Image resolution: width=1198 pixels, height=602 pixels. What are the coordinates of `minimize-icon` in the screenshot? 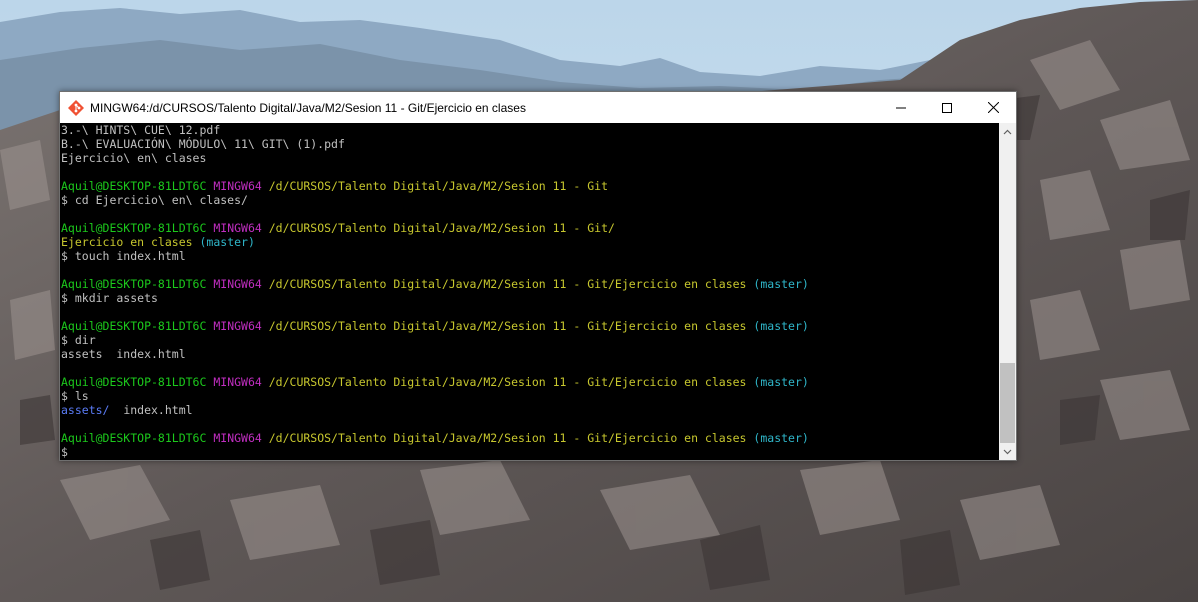 It's located at (901, 107).